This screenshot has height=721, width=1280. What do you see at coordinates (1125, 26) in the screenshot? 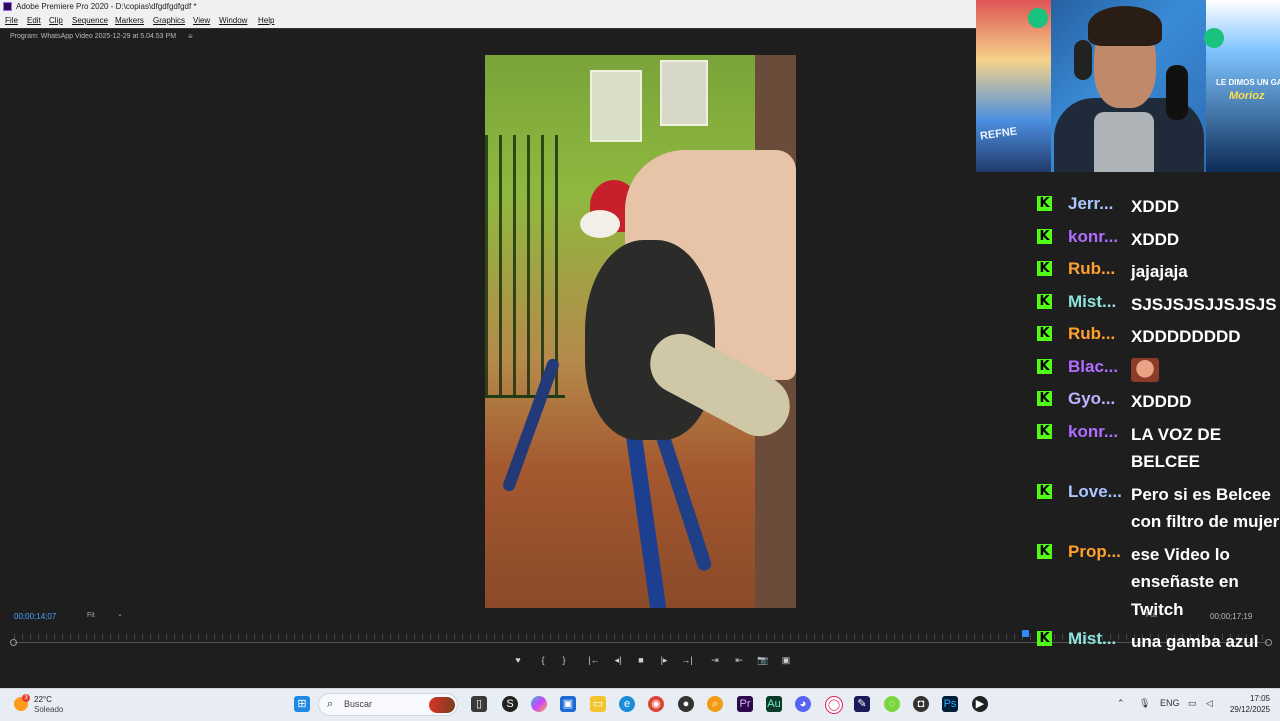
I see `streamer-hair` at bounding box center [1125, 26].